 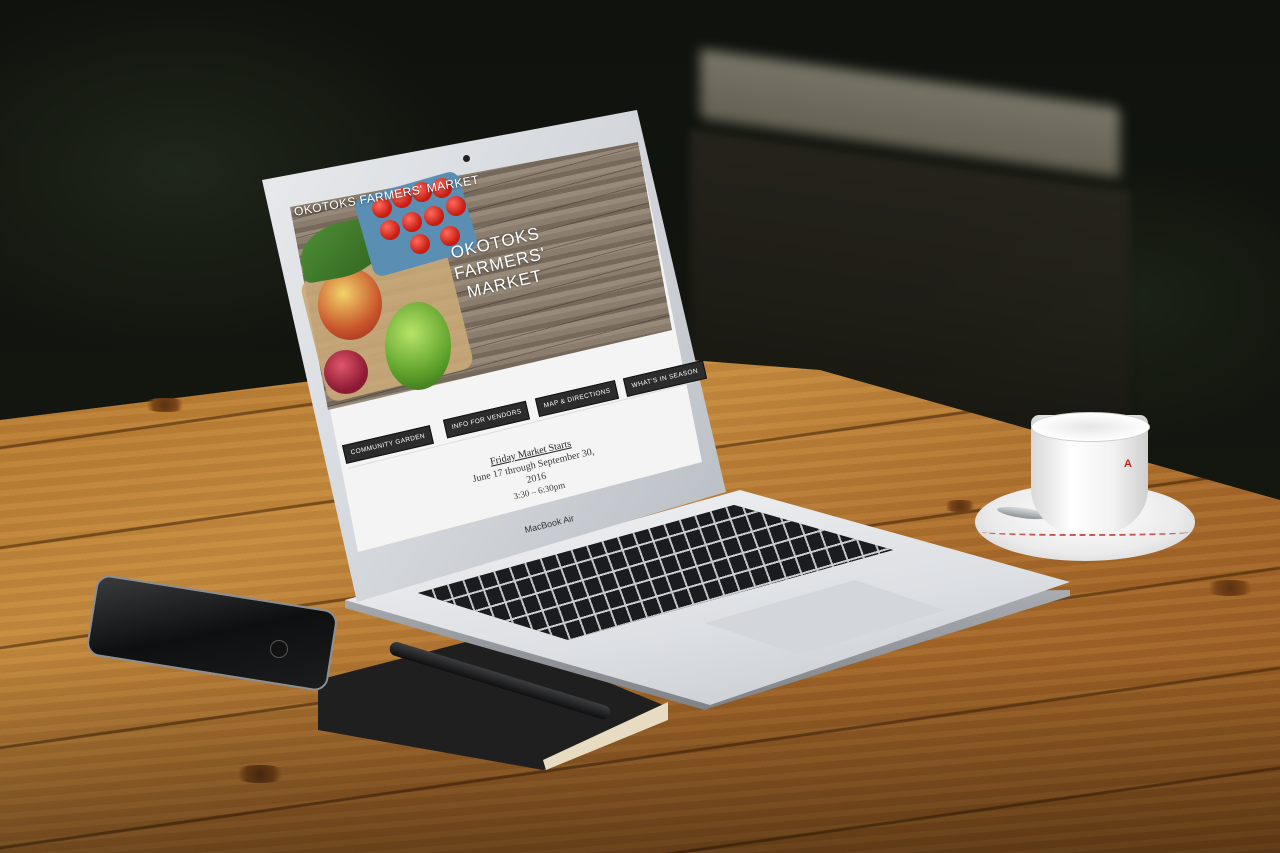 What do you see at coordinates (1128, 464) in the screenshot?
I see `cup-logo: A` at bounding box center [1128, 464].